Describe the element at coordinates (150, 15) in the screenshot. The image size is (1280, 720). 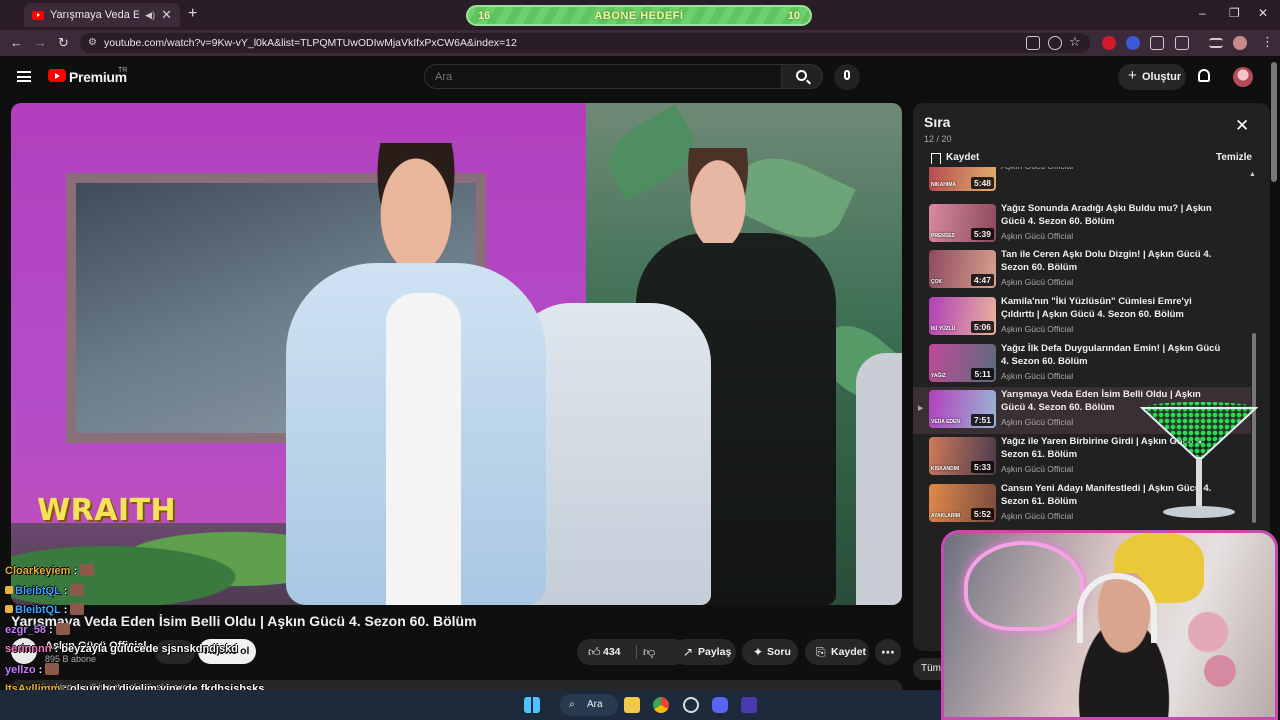
I see `speaker-icon: ◀)` at that location.